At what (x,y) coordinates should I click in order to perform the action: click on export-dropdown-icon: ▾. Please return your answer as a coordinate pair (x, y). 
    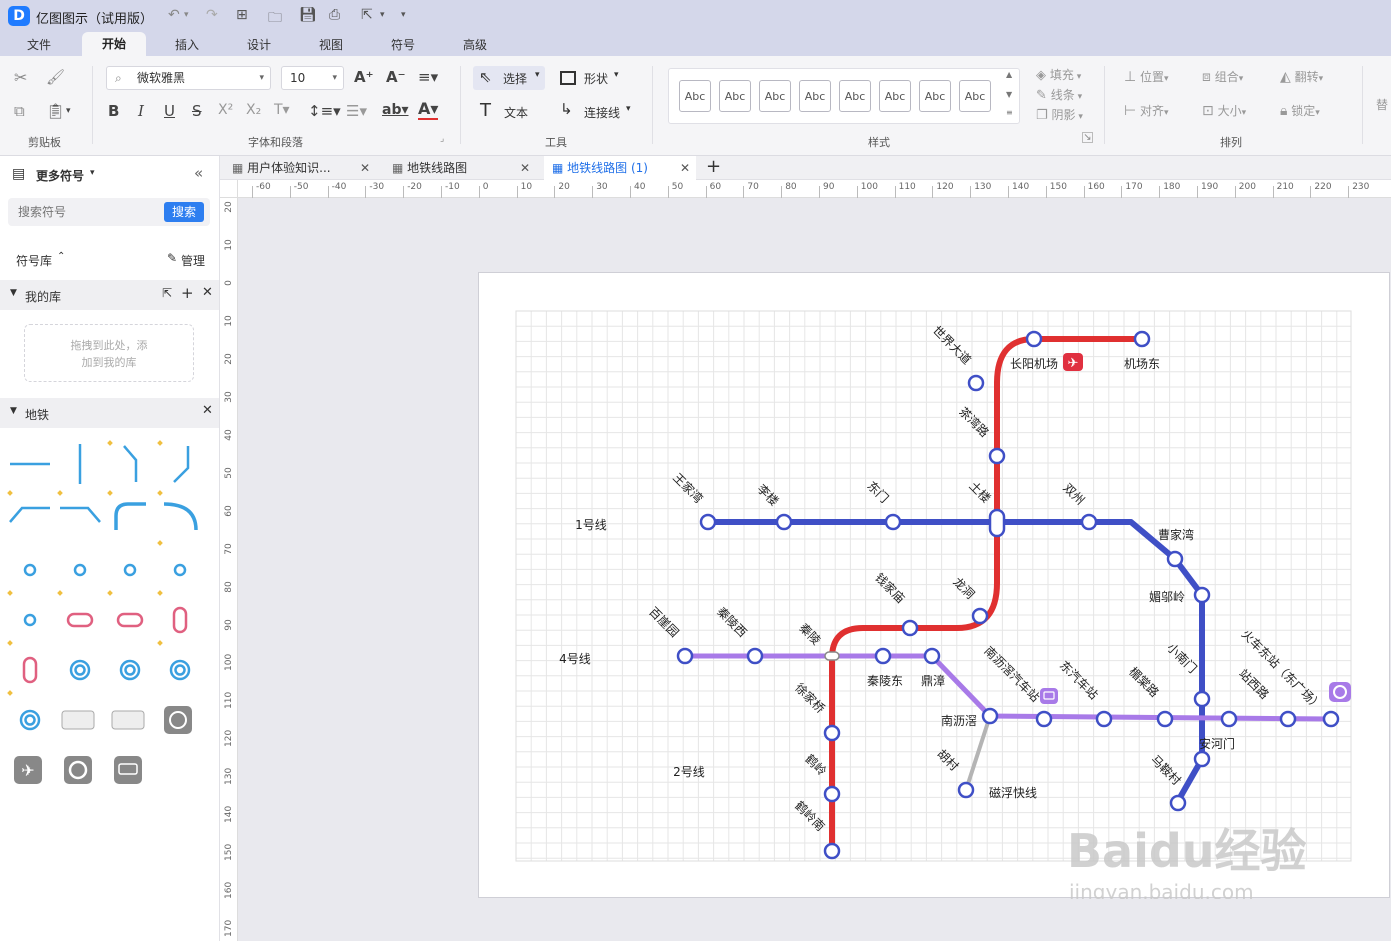
    Looking at the image, I should click on (382, 15).